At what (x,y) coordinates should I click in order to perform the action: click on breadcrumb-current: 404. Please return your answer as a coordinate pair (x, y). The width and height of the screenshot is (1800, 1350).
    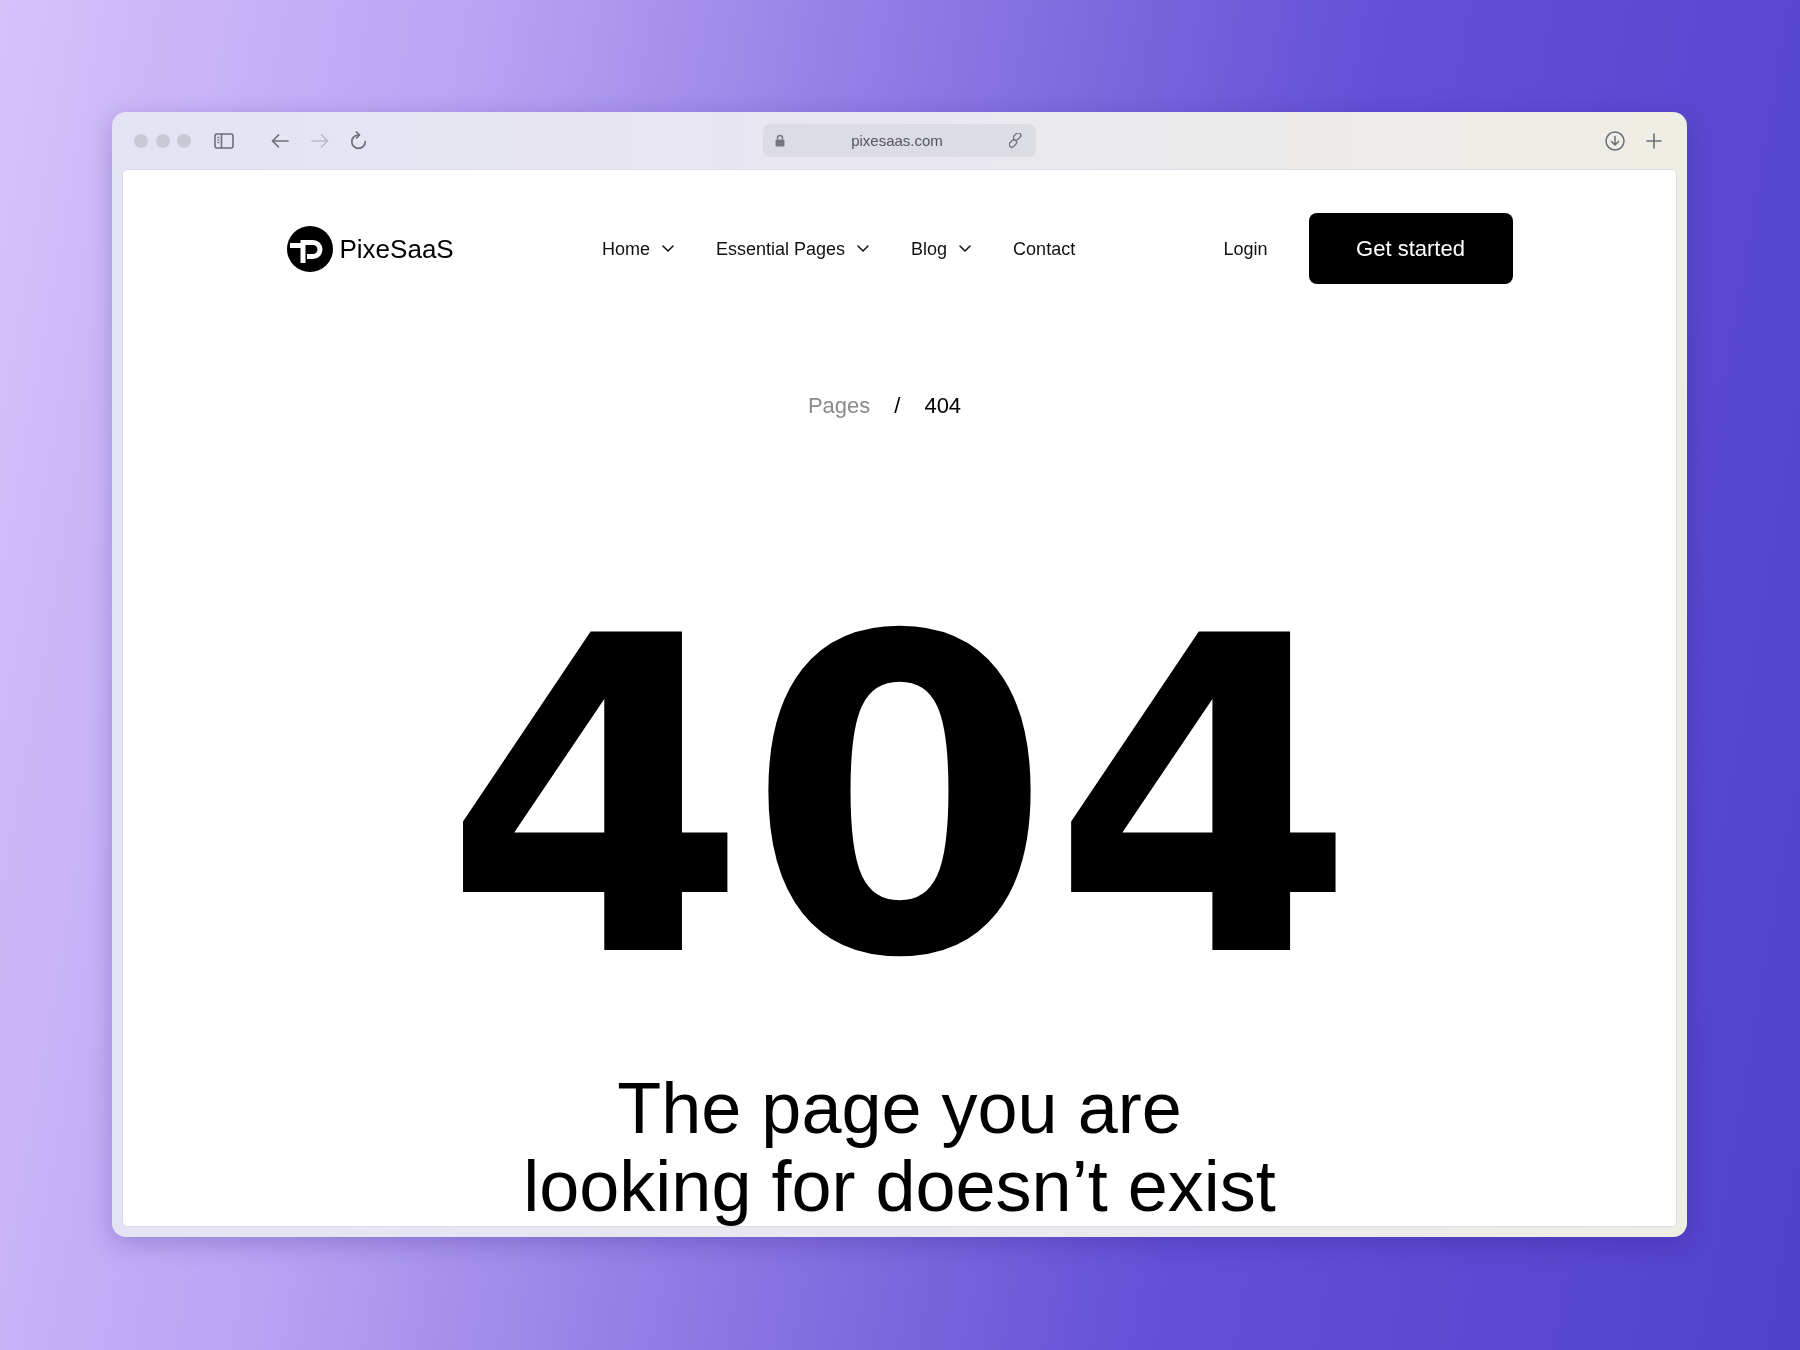
    Looking at the image, I should click on (943, 406).